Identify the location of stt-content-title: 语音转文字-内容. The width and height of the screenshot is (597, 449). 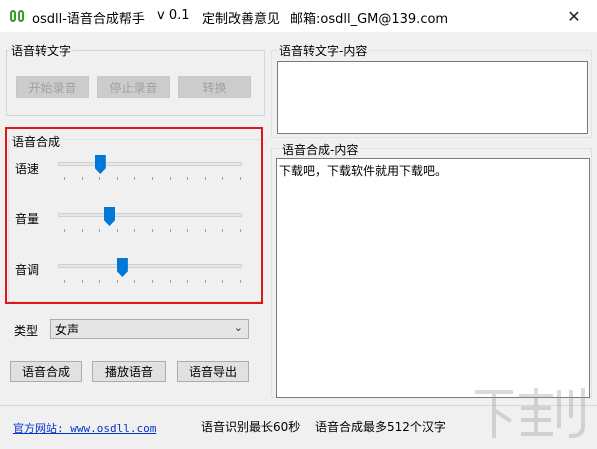
(323, 50).